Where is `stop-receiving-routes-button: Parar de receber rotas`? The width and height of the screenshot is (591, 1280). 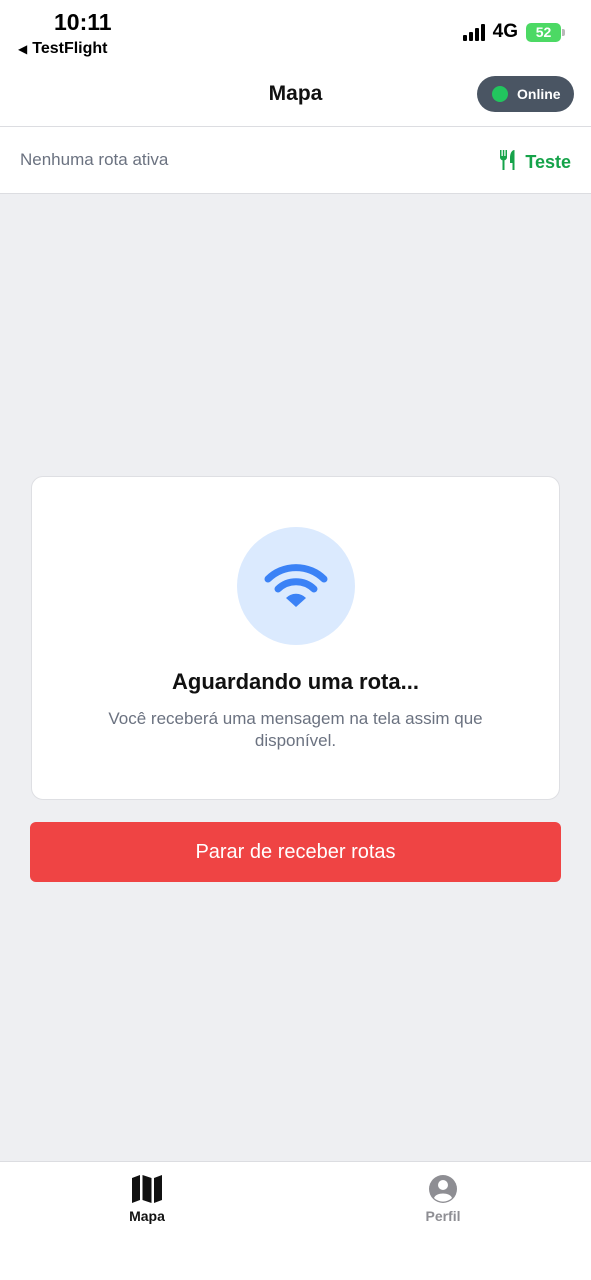 stop-receiving-routes-button: Parar de receber rotas is located at coordinates (295, 852).